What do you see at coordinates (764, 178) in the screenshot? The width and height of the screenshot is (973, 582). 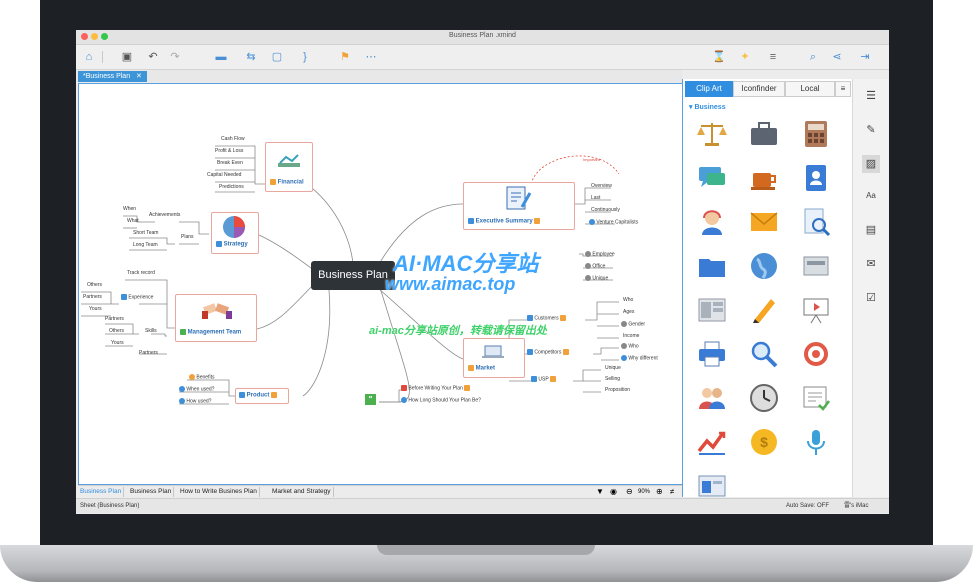 I see `coffee-icon` at bounding box center [764, 178].